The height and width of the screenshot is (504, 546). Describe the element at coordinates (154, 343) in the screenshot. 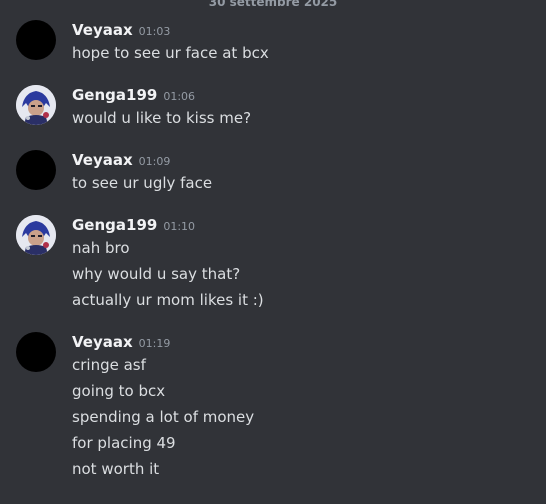

I see `timestamp: 01:19` at that location.